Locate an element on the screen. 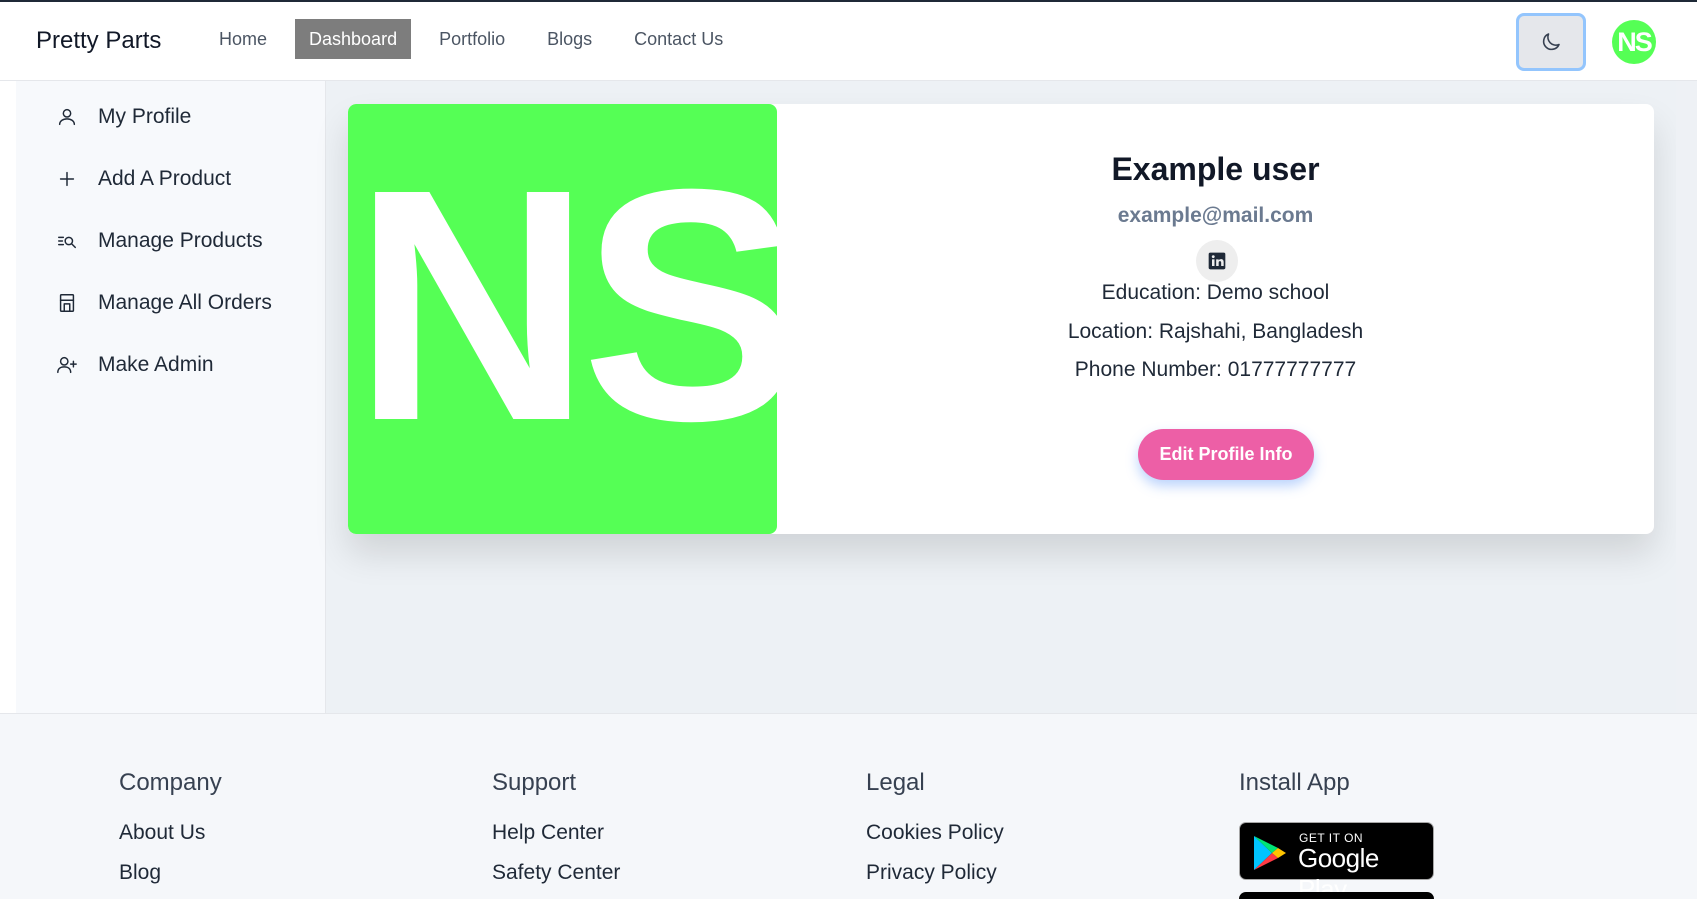 Image resolution: width=1697 pixels, height=899 pixels. sidebar-item-label: Manage All Orders is located at coordinates (185, 302).